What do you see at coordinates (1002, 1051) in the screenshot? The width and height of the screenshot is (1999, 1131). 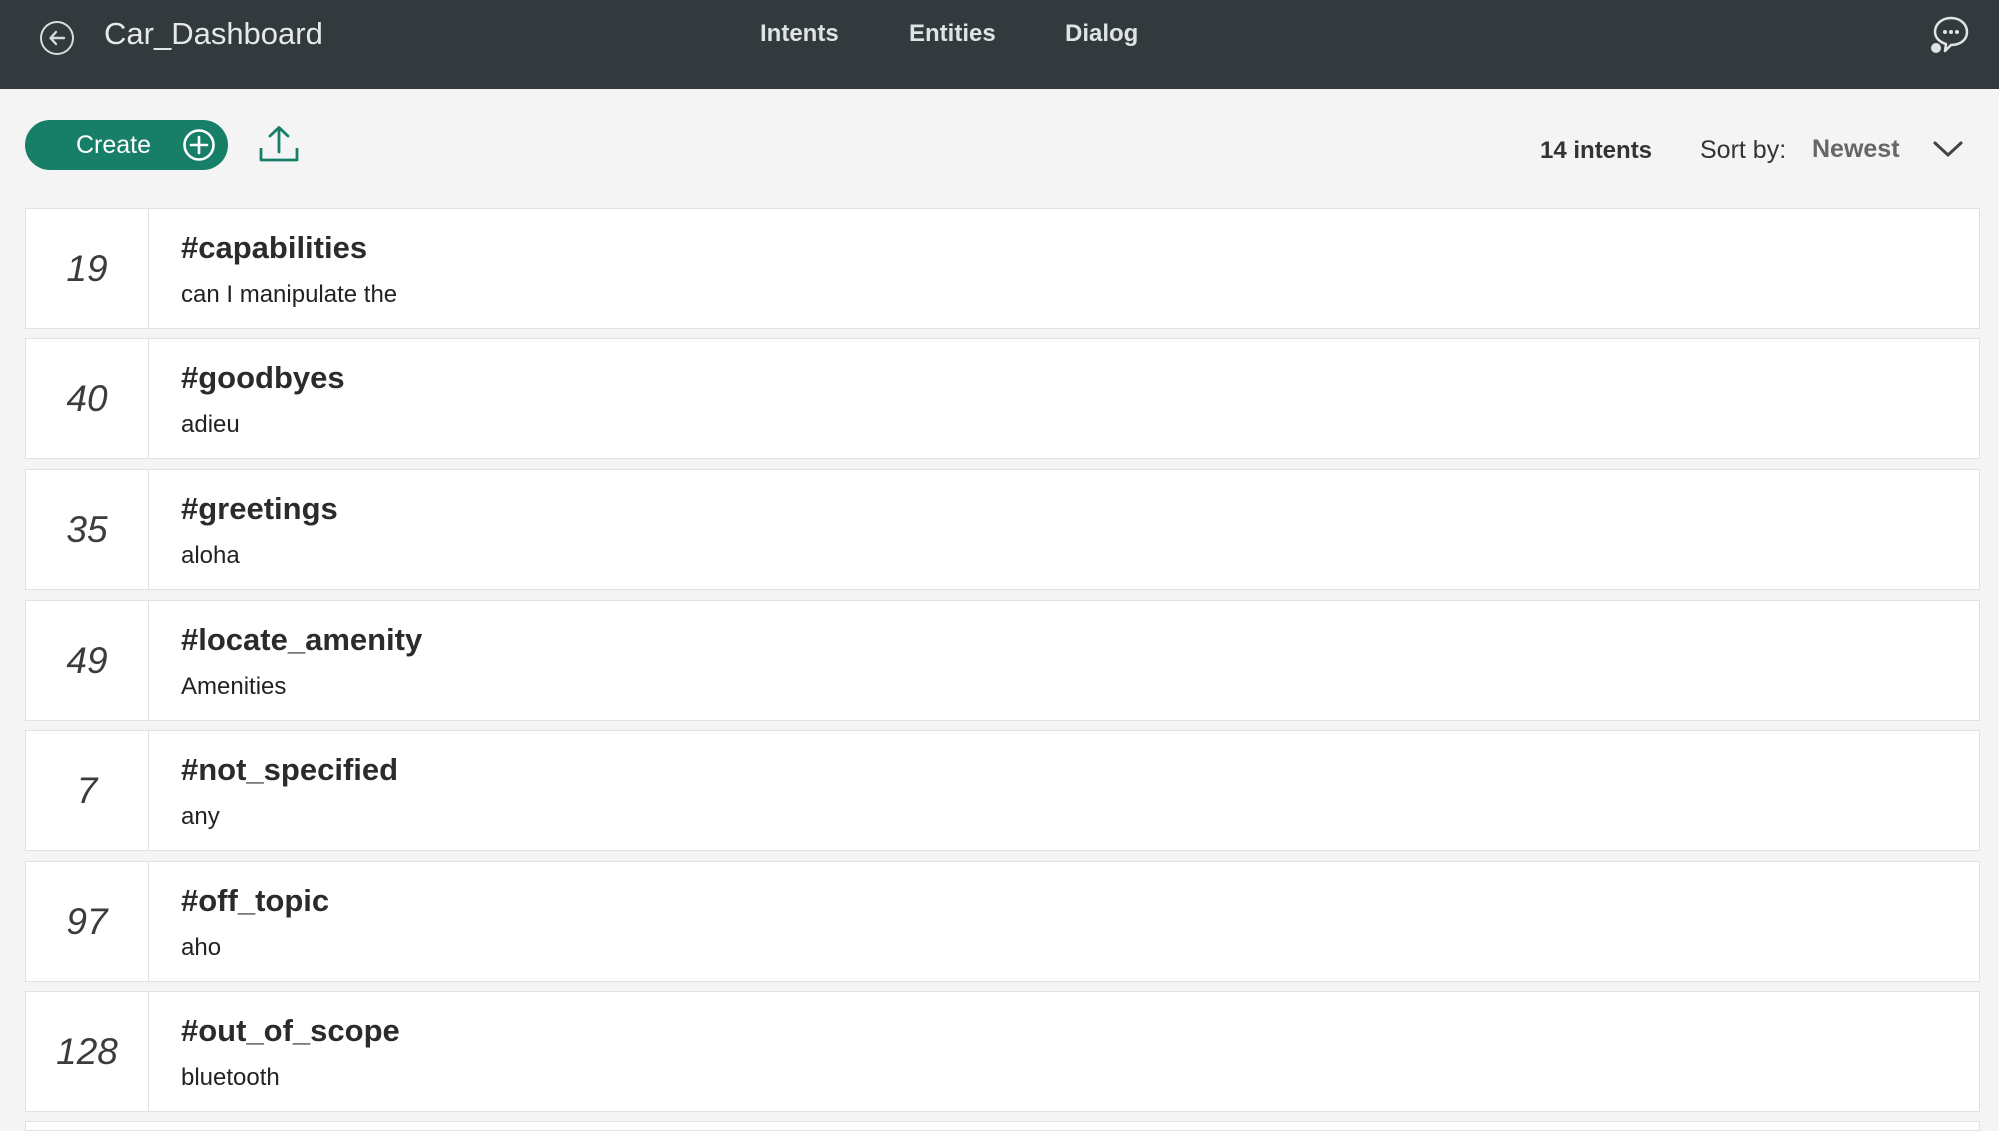 I see `intent-row: 128 #out_of_scope bluetooth` at bounding box center [1002, 1051].